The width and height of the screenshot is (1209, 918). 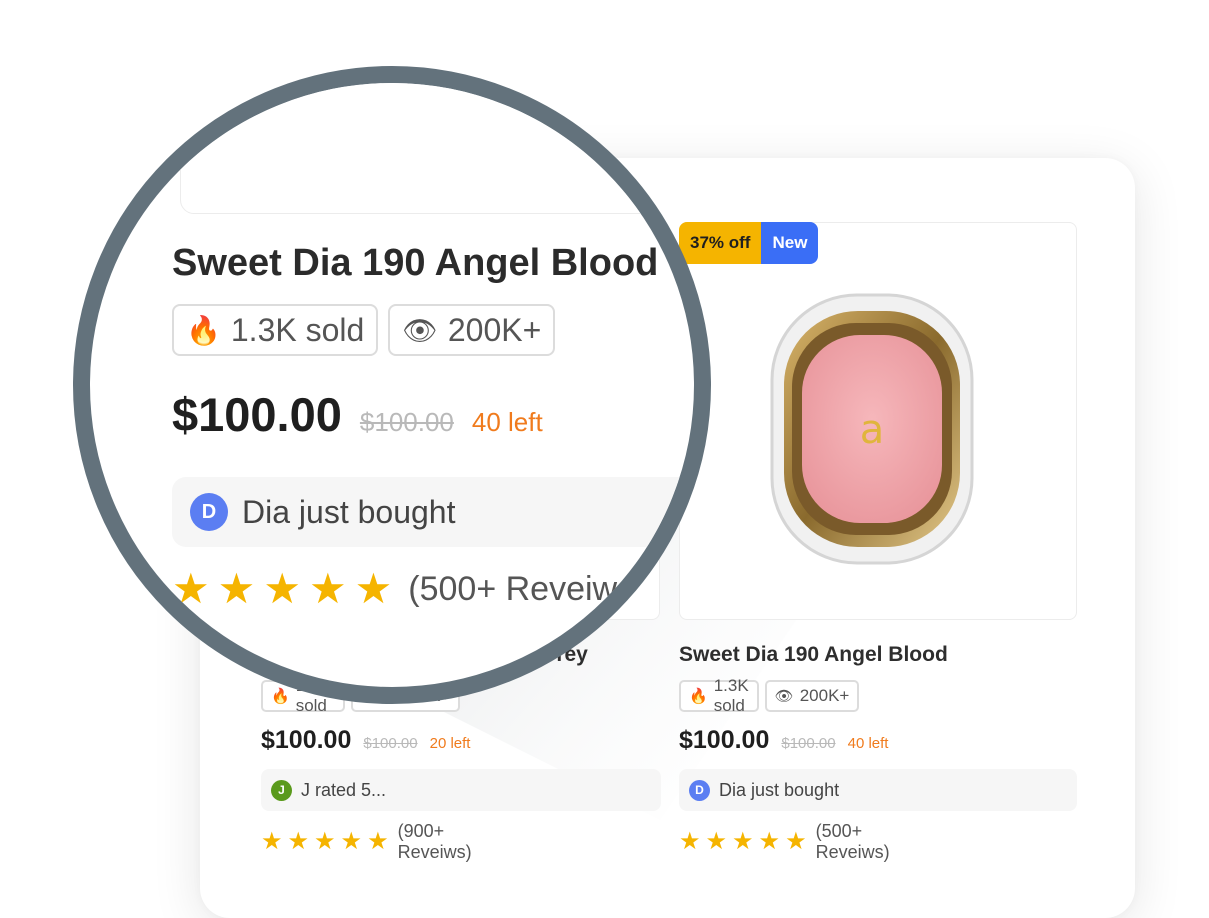 I want to click on price-row: $100.00 $100.00 40 left, so click(x=783, y=740).